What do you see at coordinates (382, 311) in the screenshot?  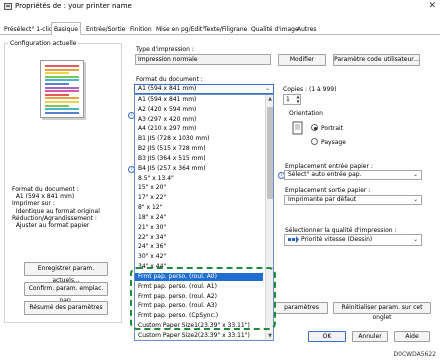 I see `reset-tab-button: Réinitialiser param. sur cet onglet` at bounding box center [382, 311].